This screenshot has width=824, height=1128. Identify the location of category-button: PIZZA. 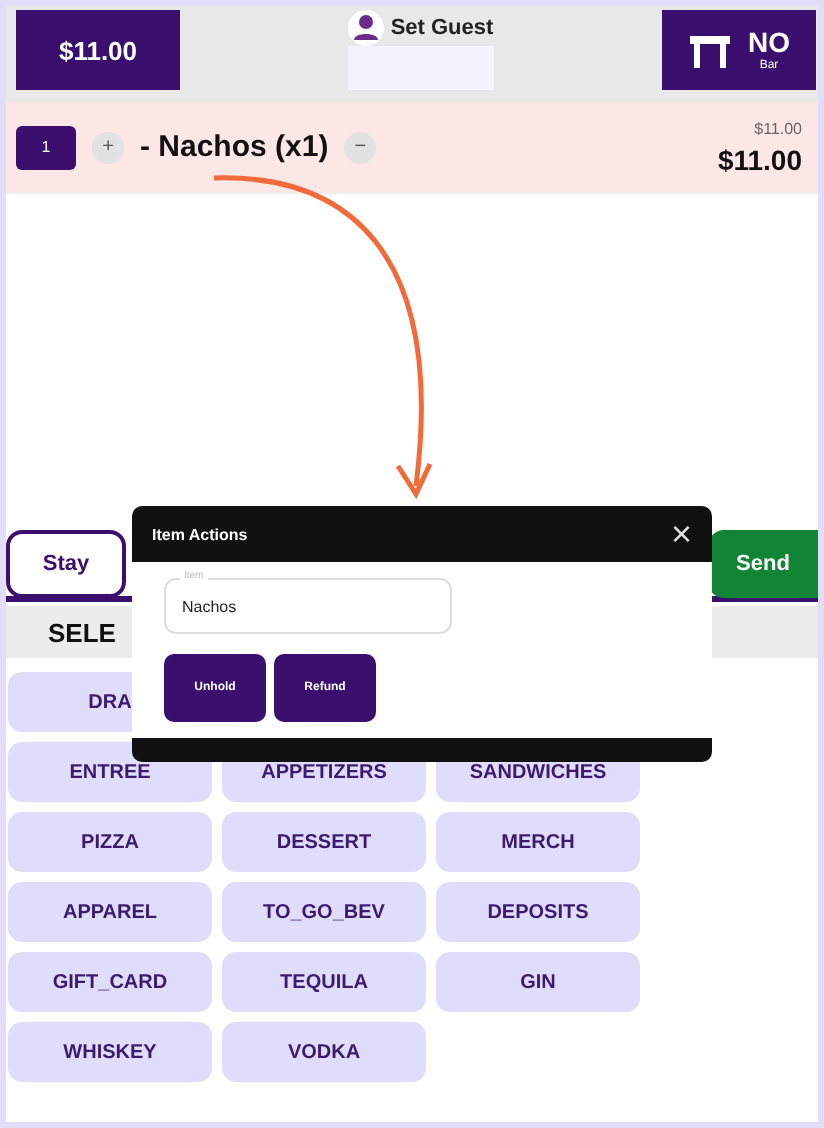
(110, 842).